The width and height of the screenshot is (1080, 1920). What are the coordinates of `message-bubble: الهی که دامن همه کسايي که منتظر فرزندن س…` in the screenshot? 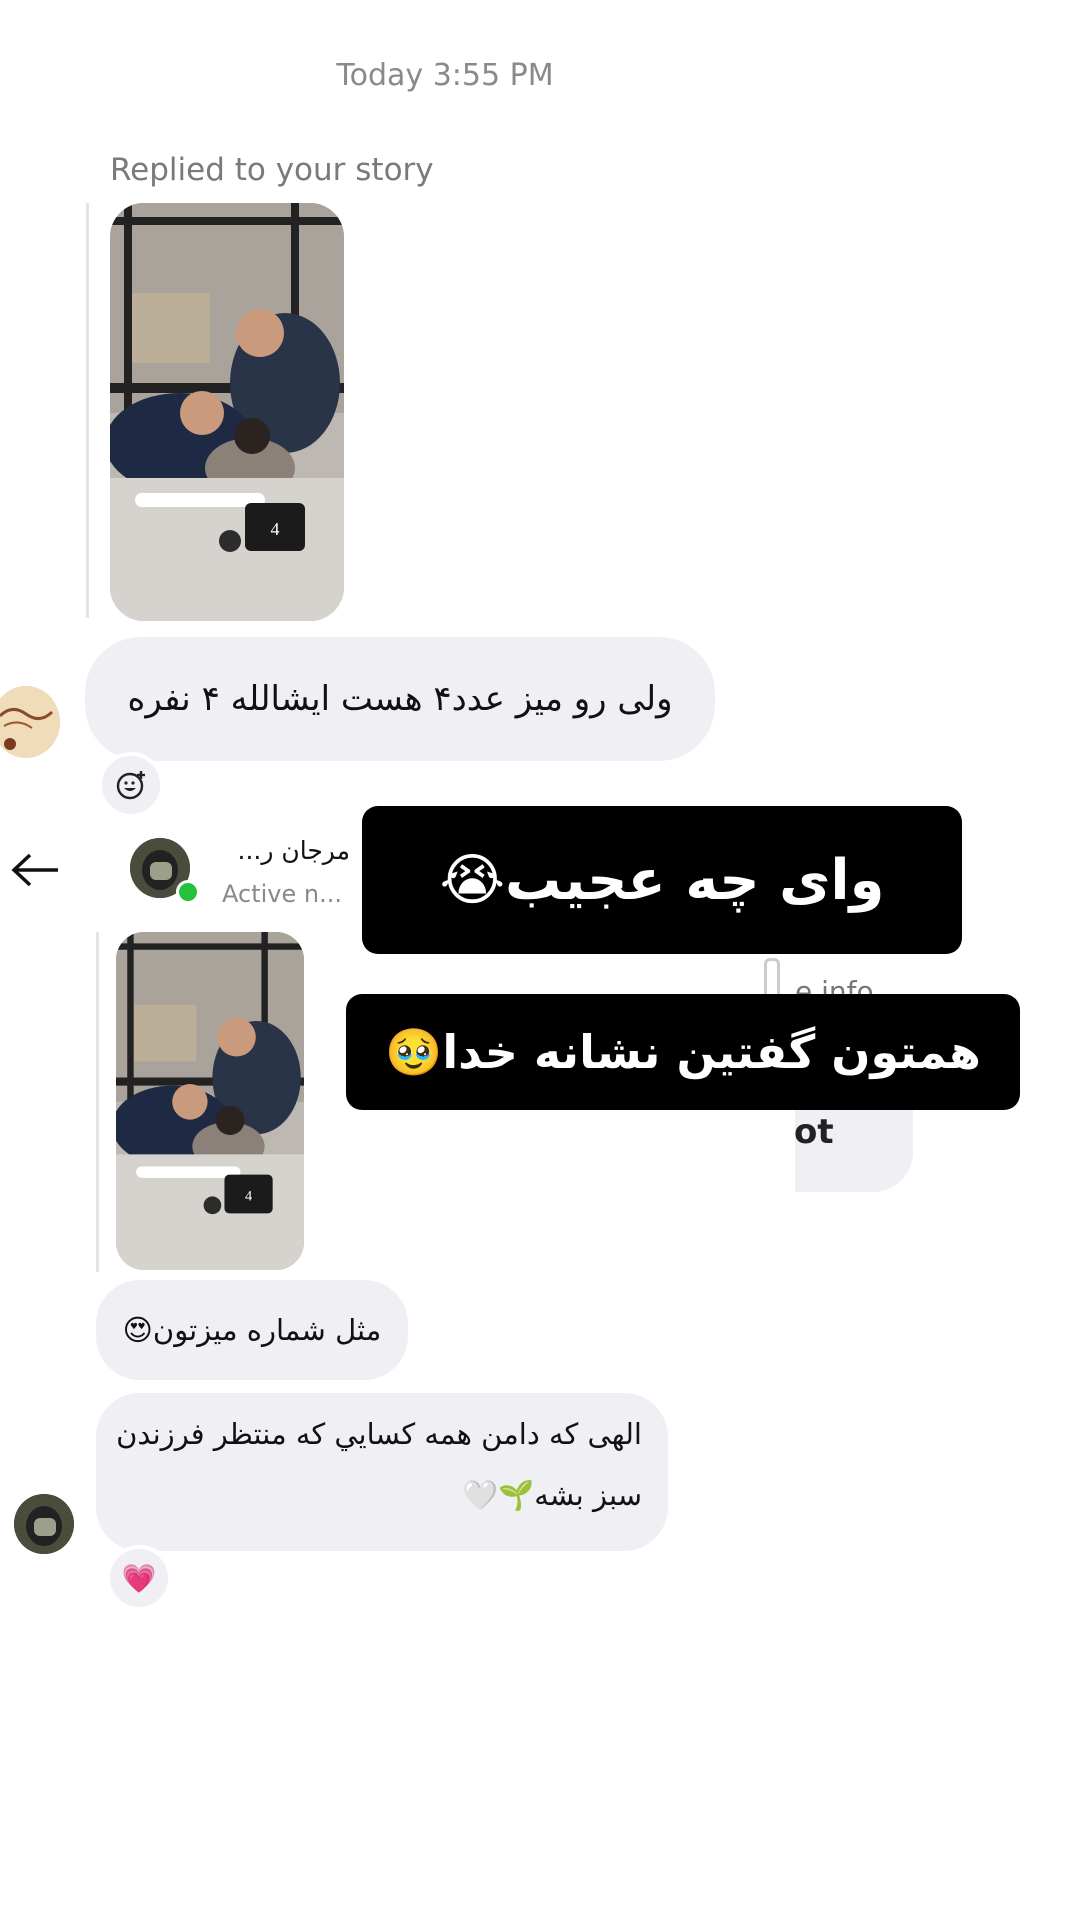 It's located at (382, 1472).